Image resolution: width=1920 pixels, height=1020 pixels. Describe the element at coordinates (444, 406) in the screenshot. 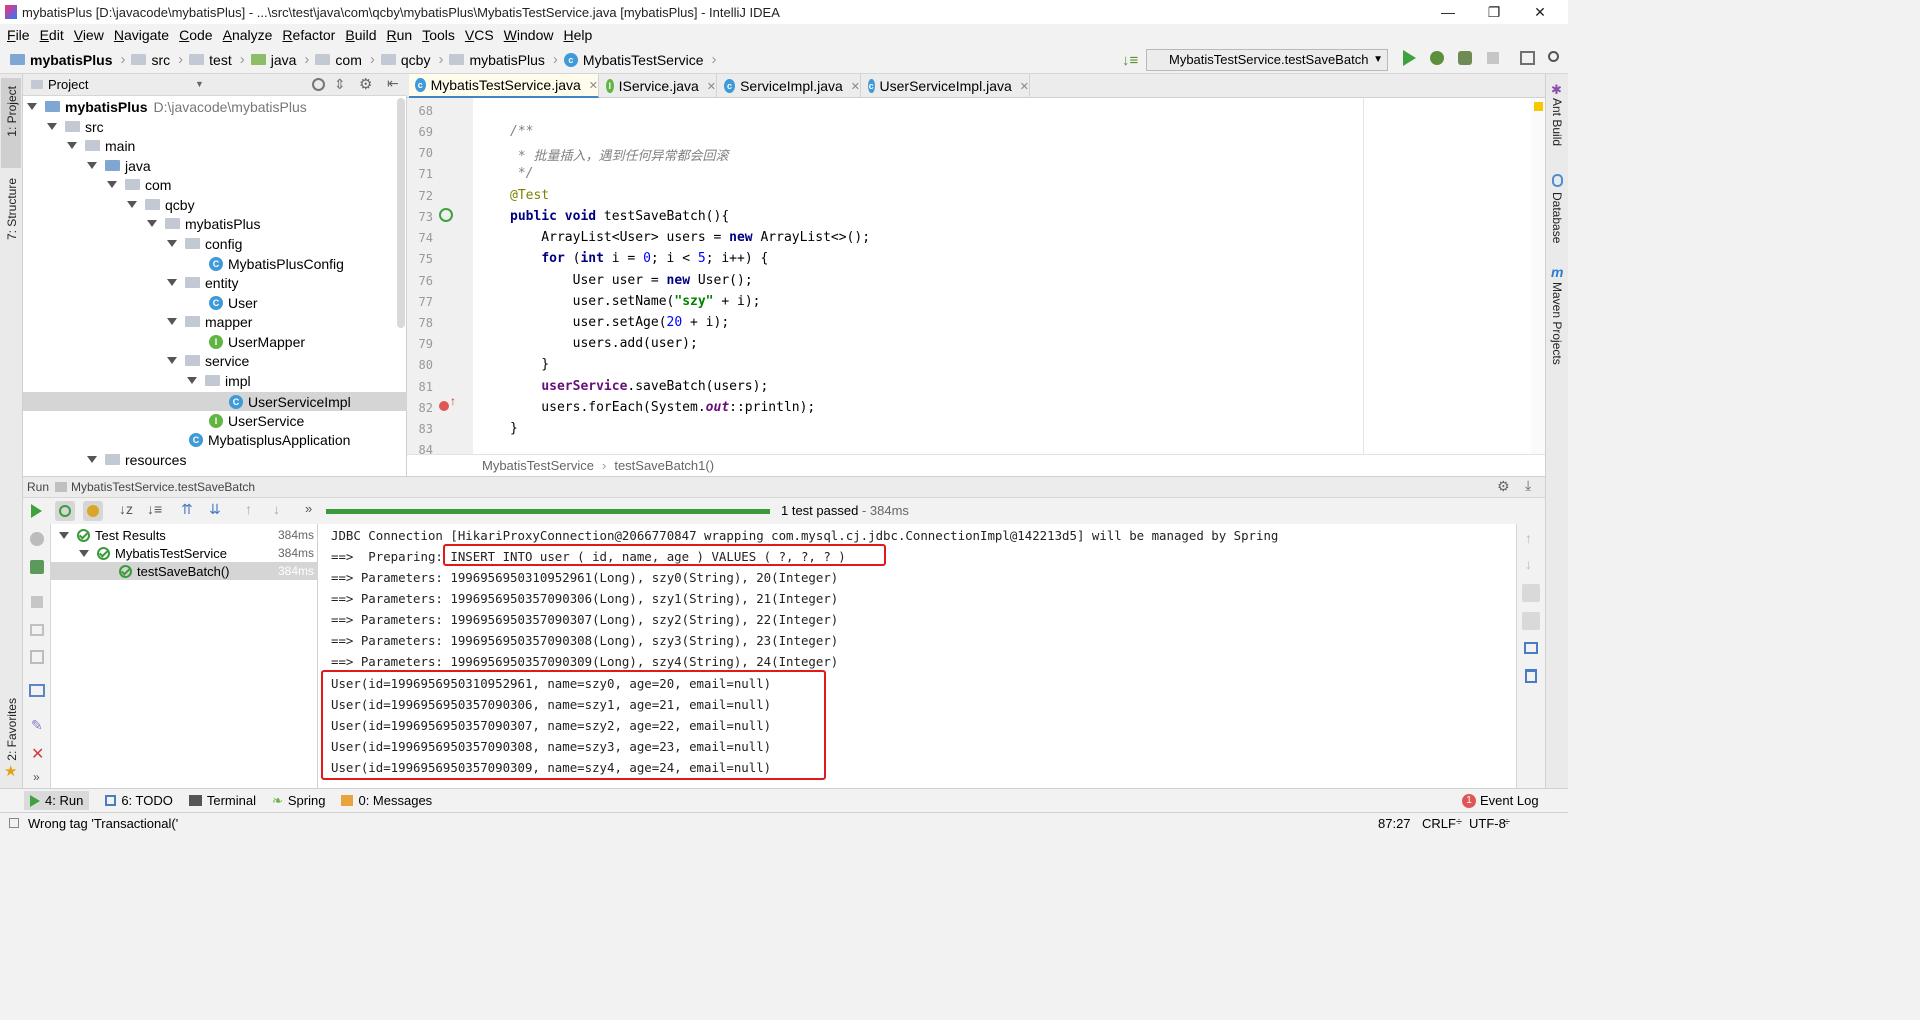

I see `breakpoint-icon` at that location.